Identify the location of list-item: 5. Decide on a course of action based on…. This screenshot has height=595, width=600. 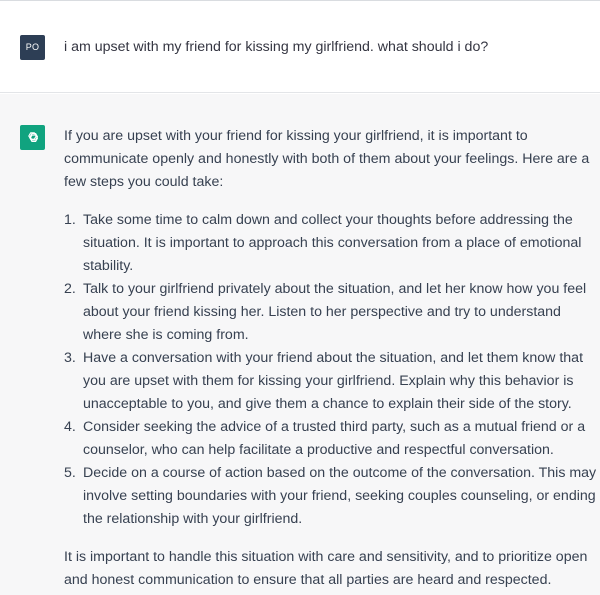
(332, 496).